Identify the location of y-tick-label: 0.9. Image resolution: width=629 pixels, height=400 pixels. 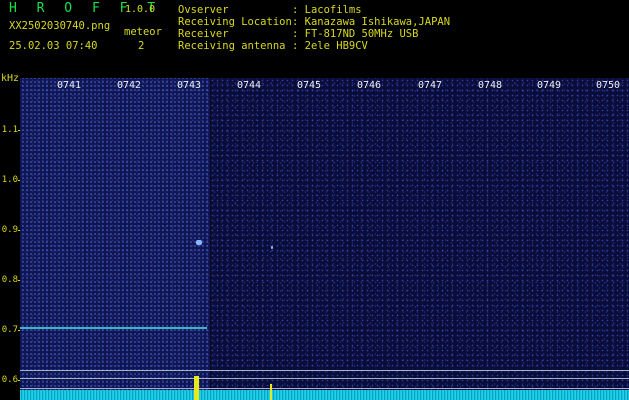
(9, 230).